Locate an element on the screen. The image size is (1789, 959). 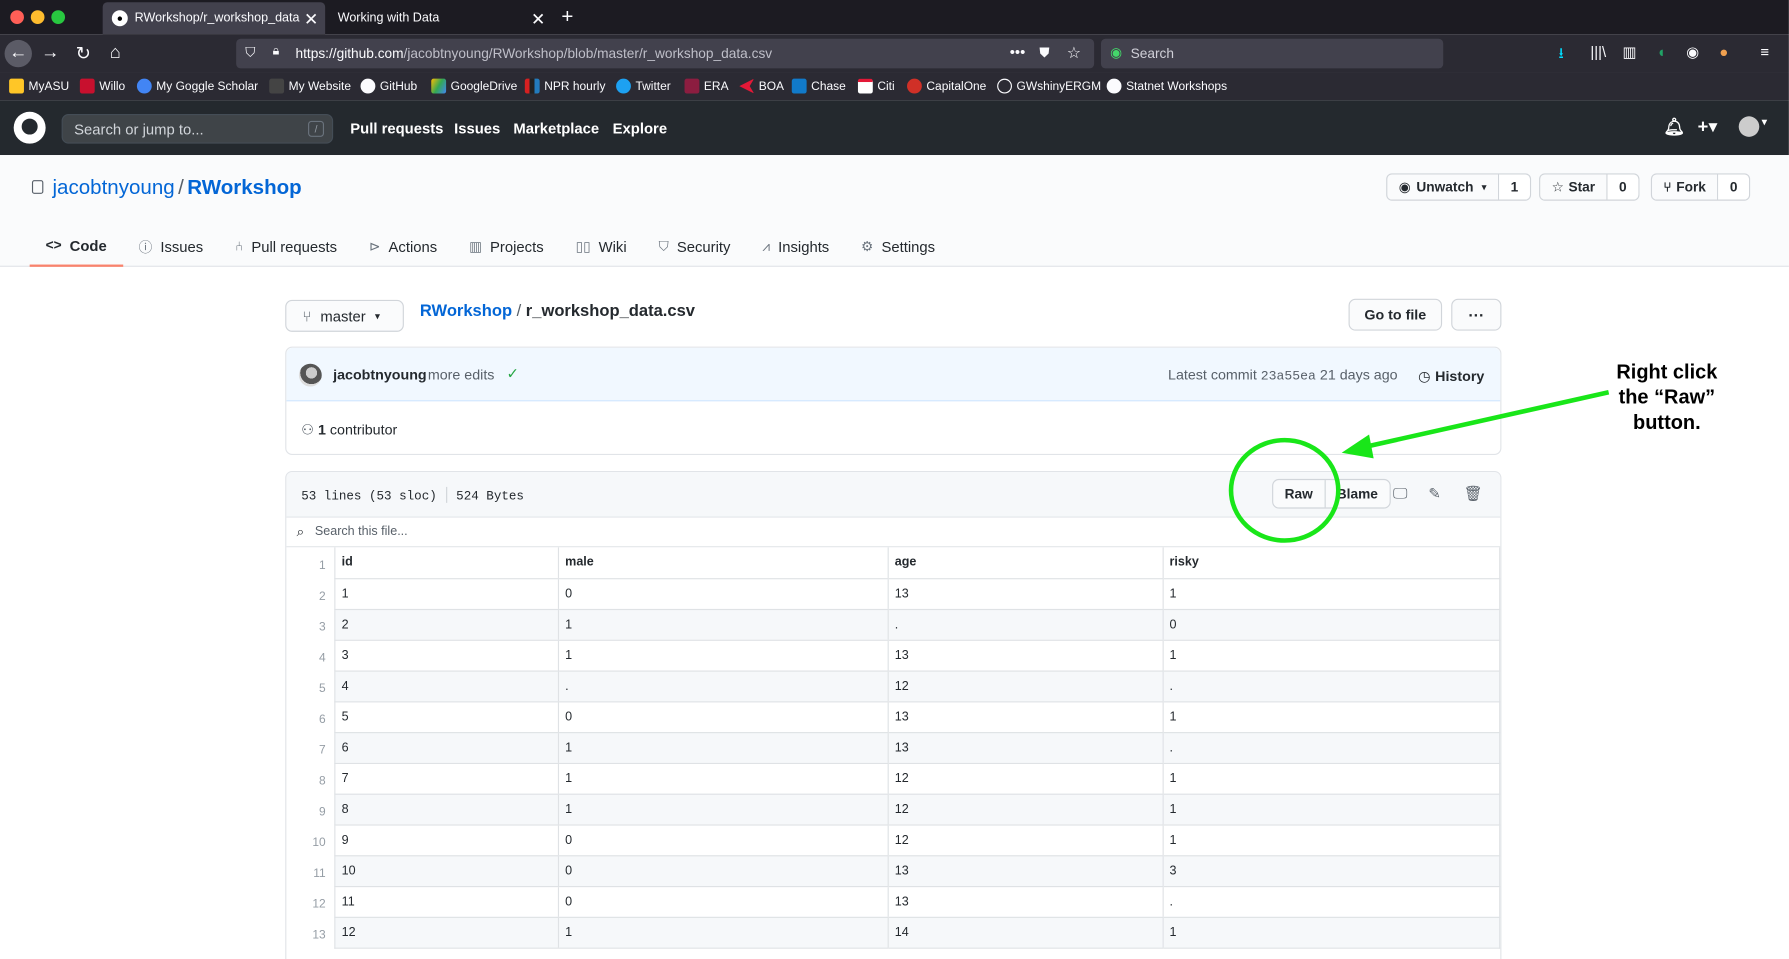
library-icon: |||\ is located at coordinates (1598, 51).